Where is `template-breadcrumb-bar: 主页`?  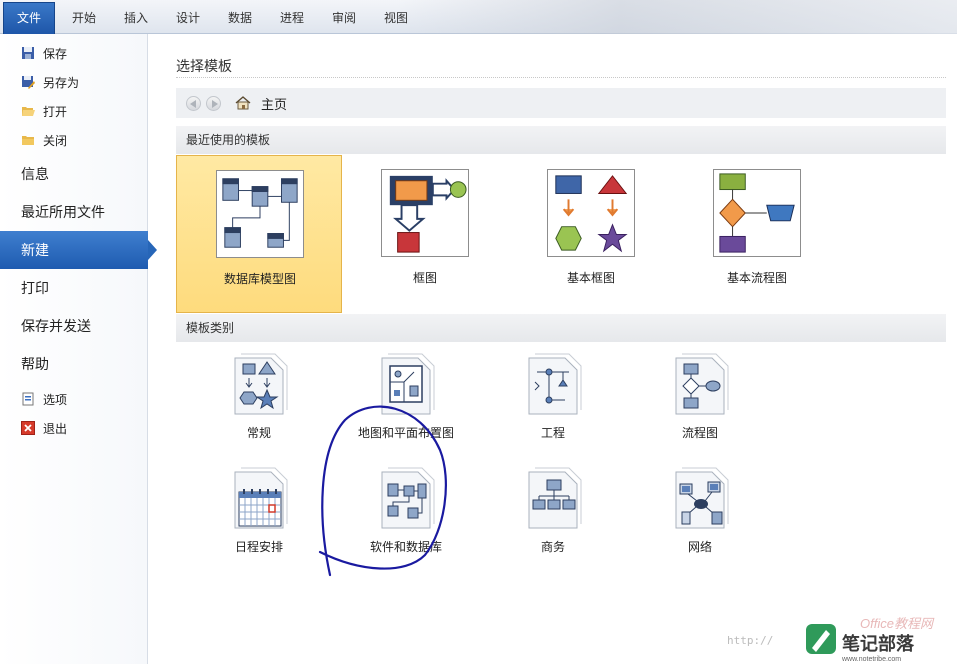 template-breadcrumb-bar: 主页 is located at coordinates (561, 103).